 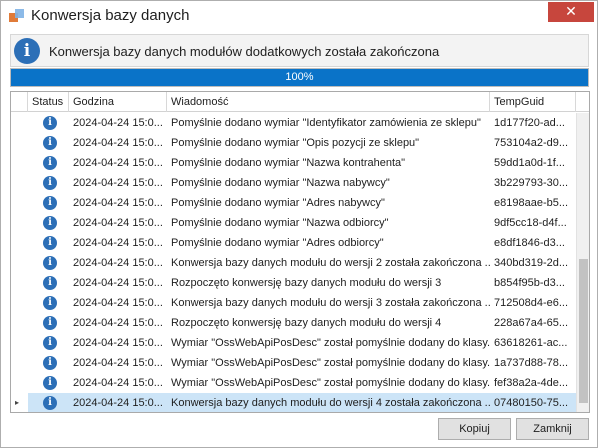 I want to click on vertical-scrollbar, so click(x=582, y=262).